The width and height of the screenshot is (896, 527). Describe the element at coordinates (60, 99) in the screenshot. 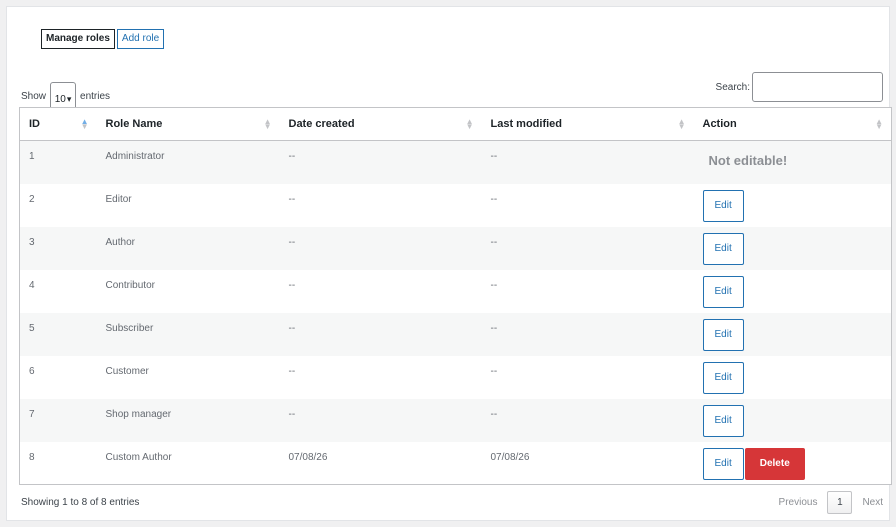

I see `entries-per-page-value: 10` at that location.